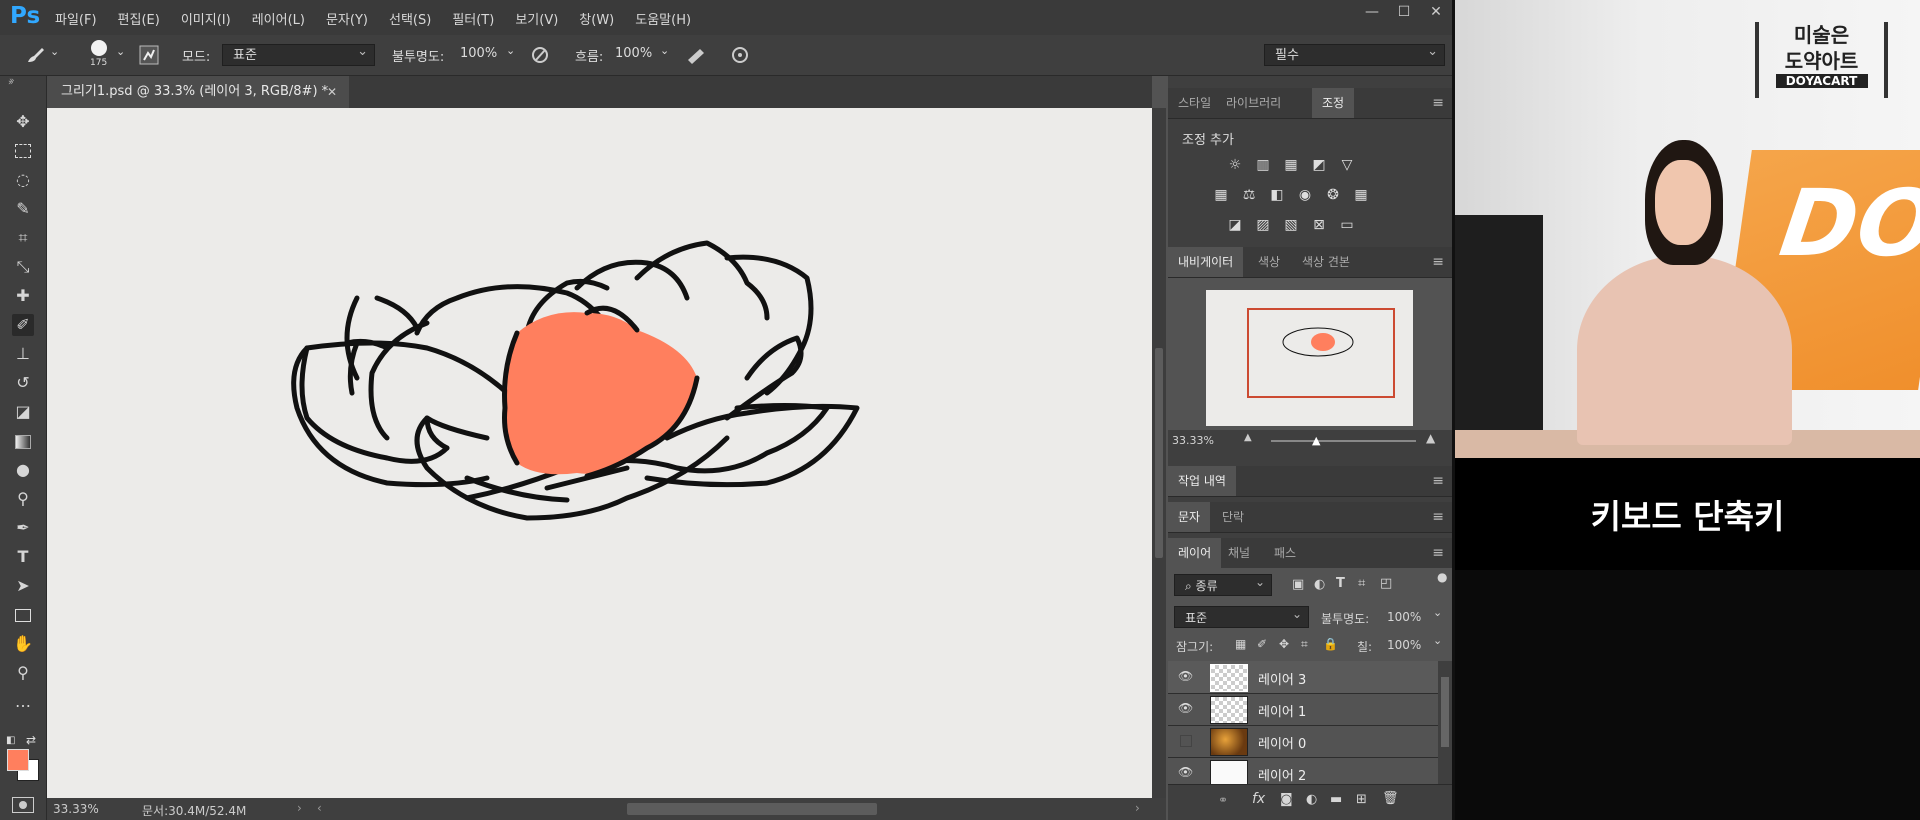  What do you see at coordinates (740, 55) in the screenshot?
I see `pressure-size-icon` at bounding box center [740, 55].